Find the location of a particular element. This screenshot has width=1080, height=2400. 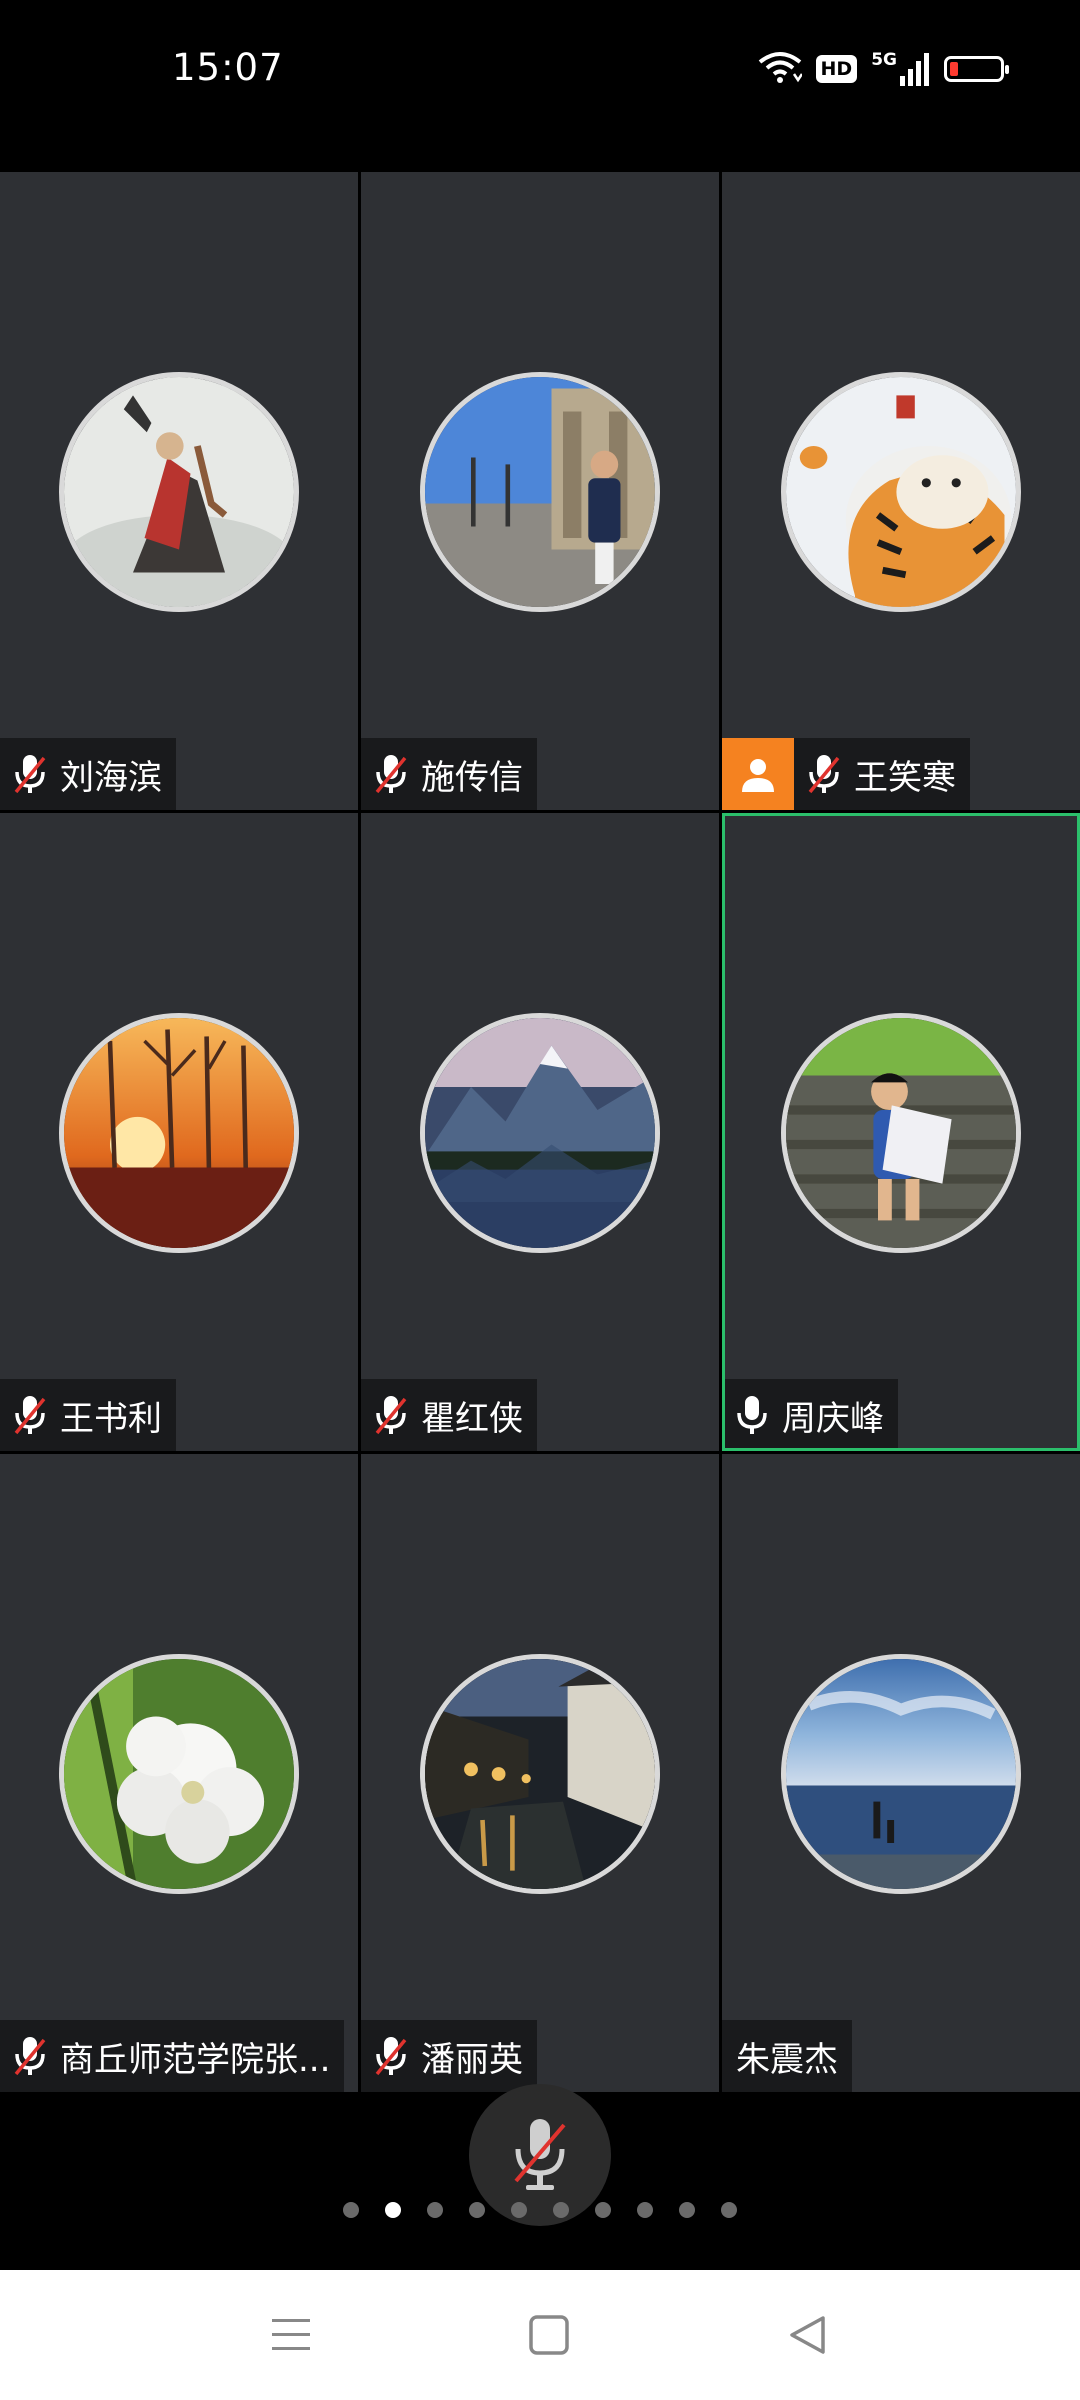

page-indicator is located at coordinates (540, 2210).